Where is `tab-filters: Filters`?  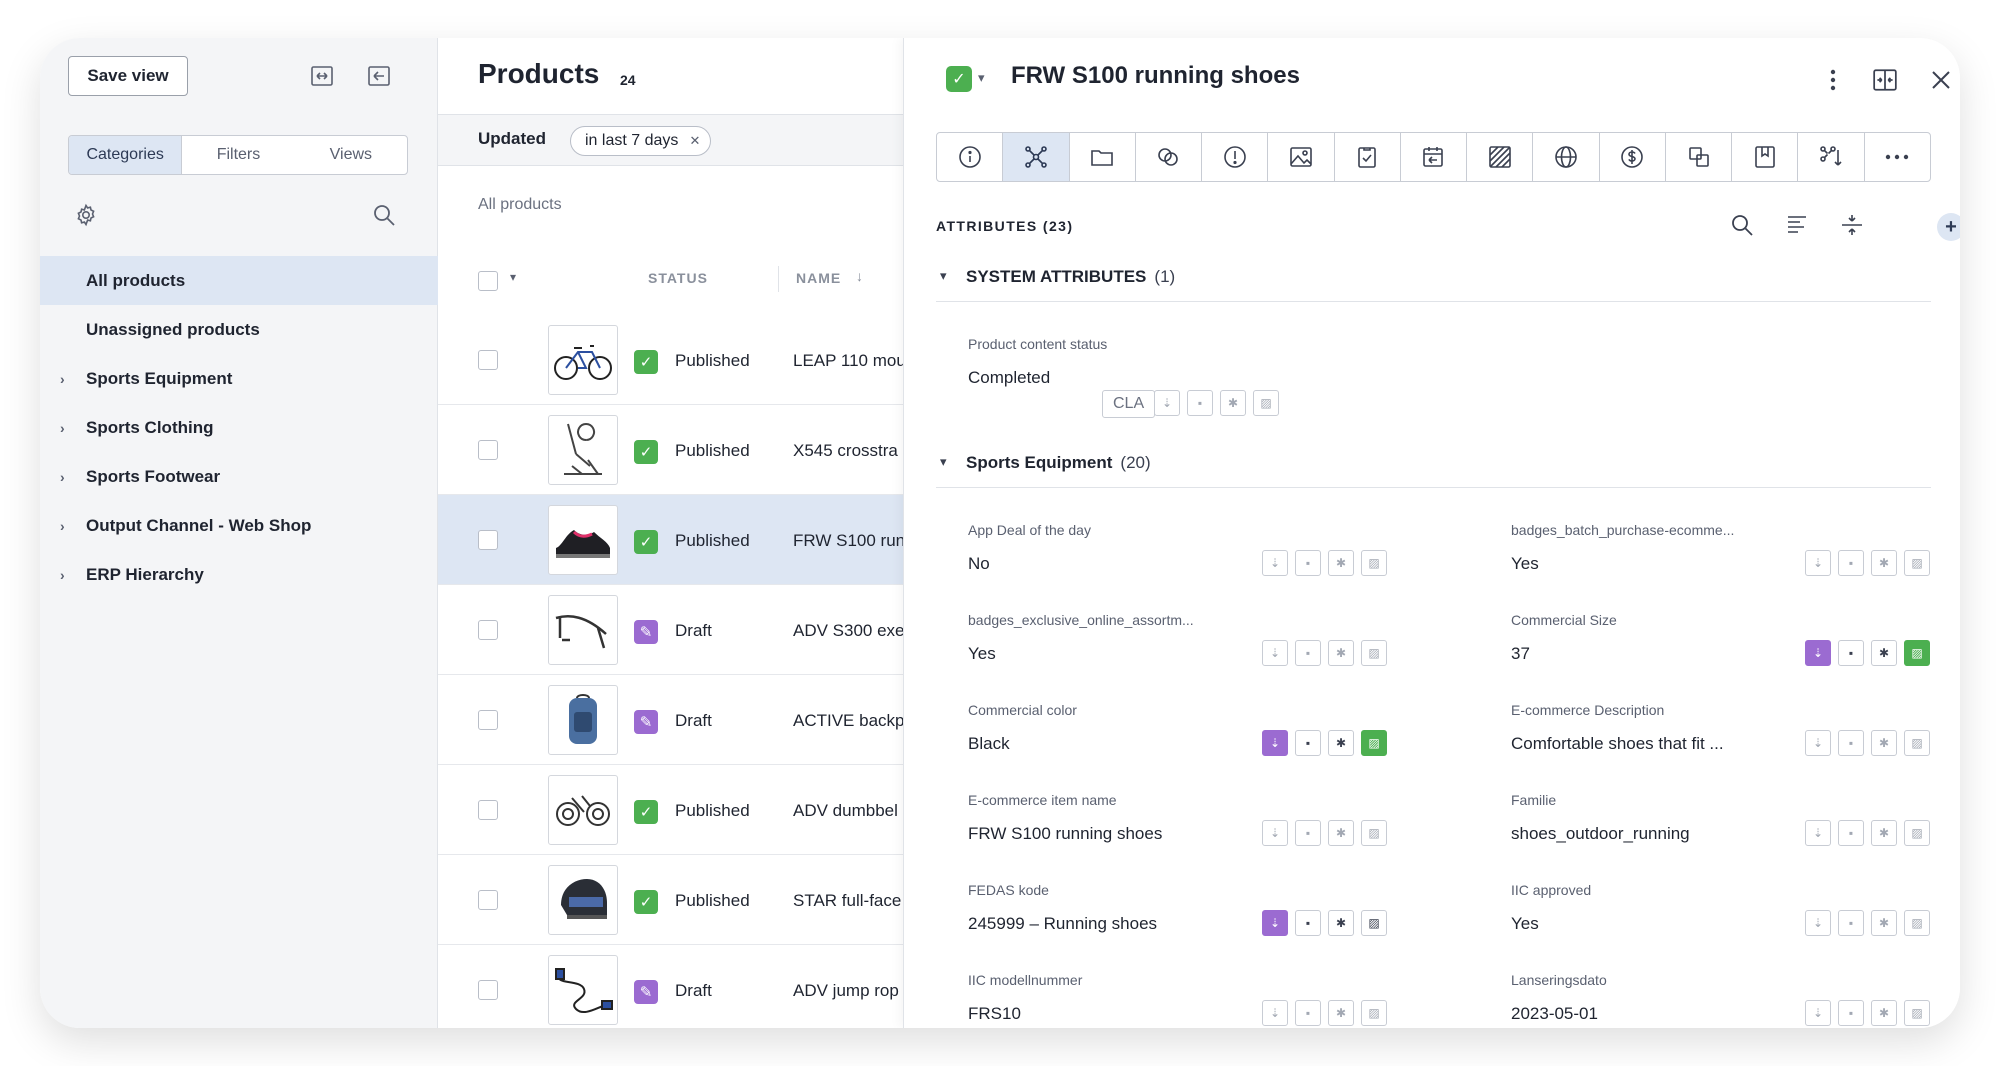 tab-filters: Filters is located at coordinates (238, 155).